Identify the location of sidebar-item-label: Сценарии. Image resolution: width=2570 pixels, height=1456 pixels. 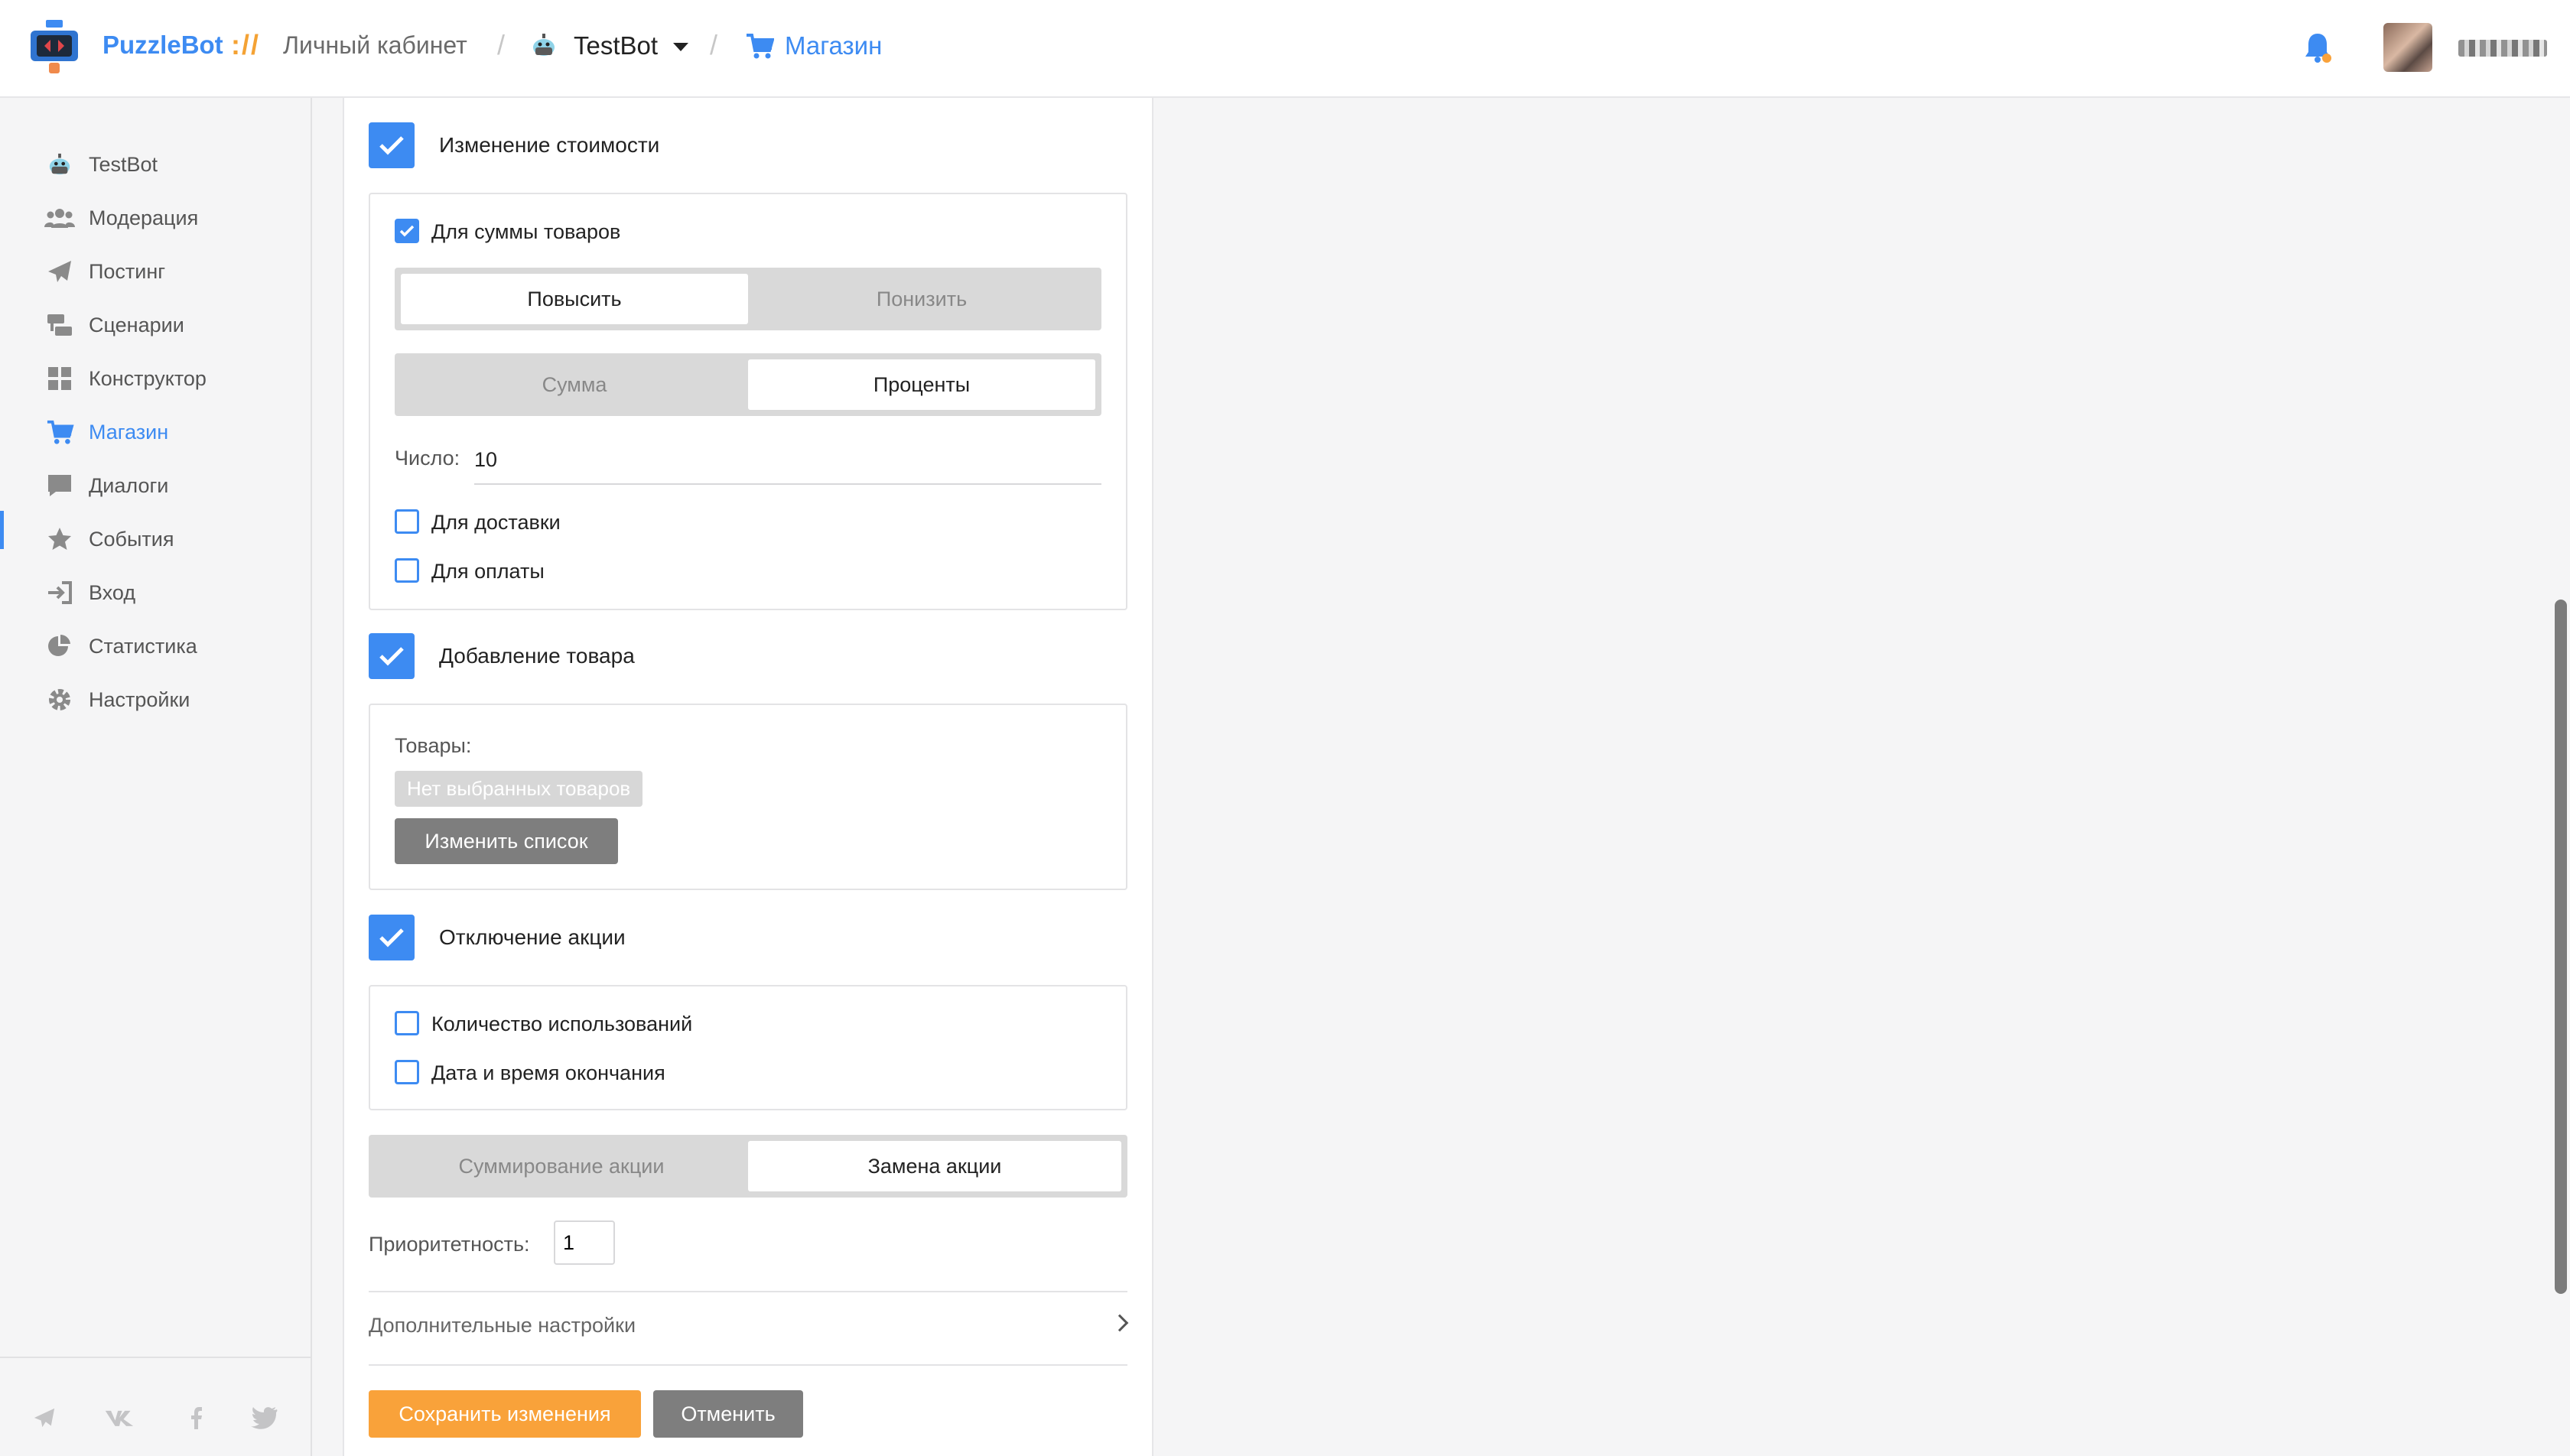
(136, 324).